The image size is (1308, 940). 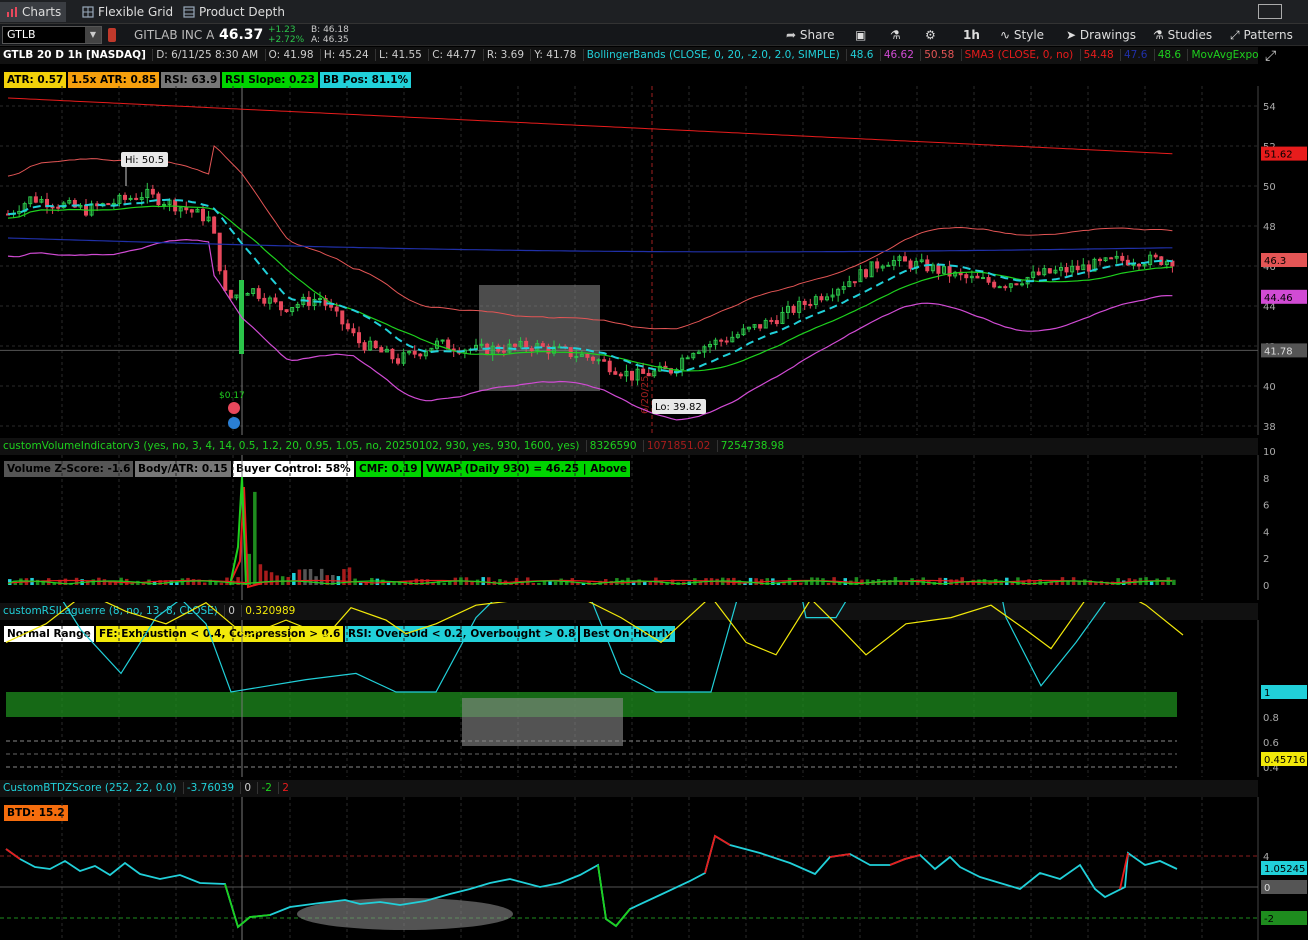 What do you see at coordinates (234, 408) in the screenshot?
I see `earnings-icon` at bounding box center [234, 408].